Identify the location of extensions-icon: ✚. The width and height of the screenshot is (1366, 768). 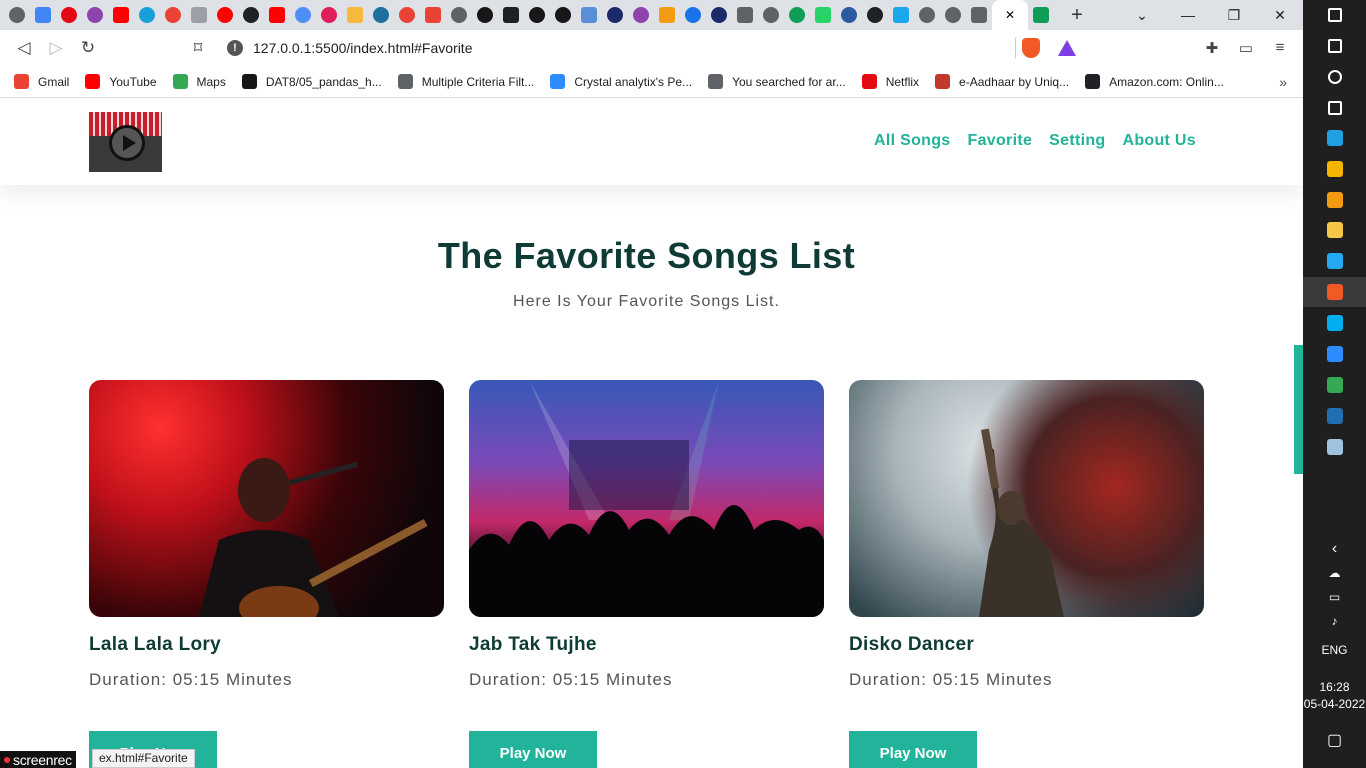
(1212, 48).